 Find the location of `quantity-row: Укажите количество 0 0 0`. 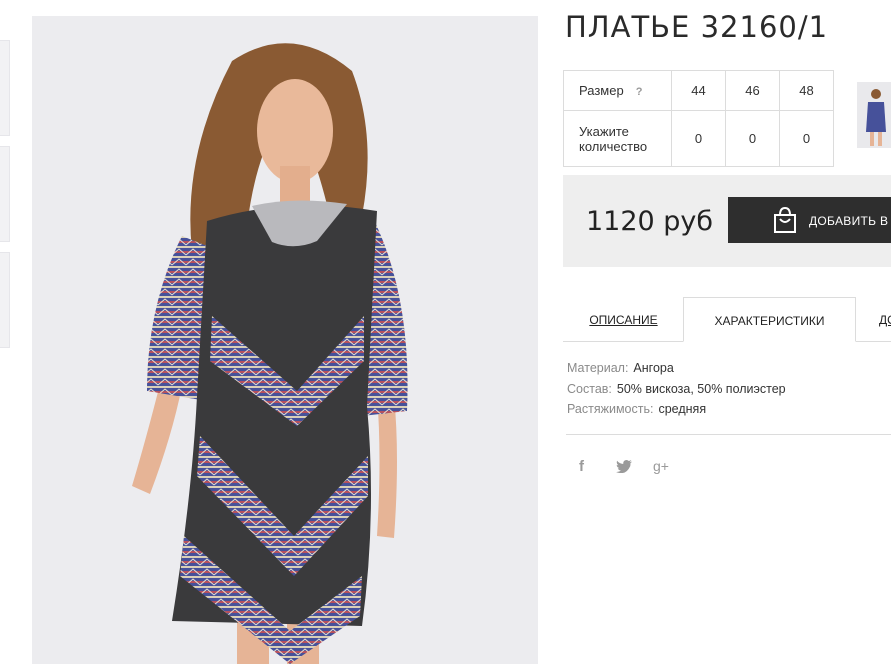

quantity-row: Укажите количество 0 0 0 is located at coordinates (698, 138).